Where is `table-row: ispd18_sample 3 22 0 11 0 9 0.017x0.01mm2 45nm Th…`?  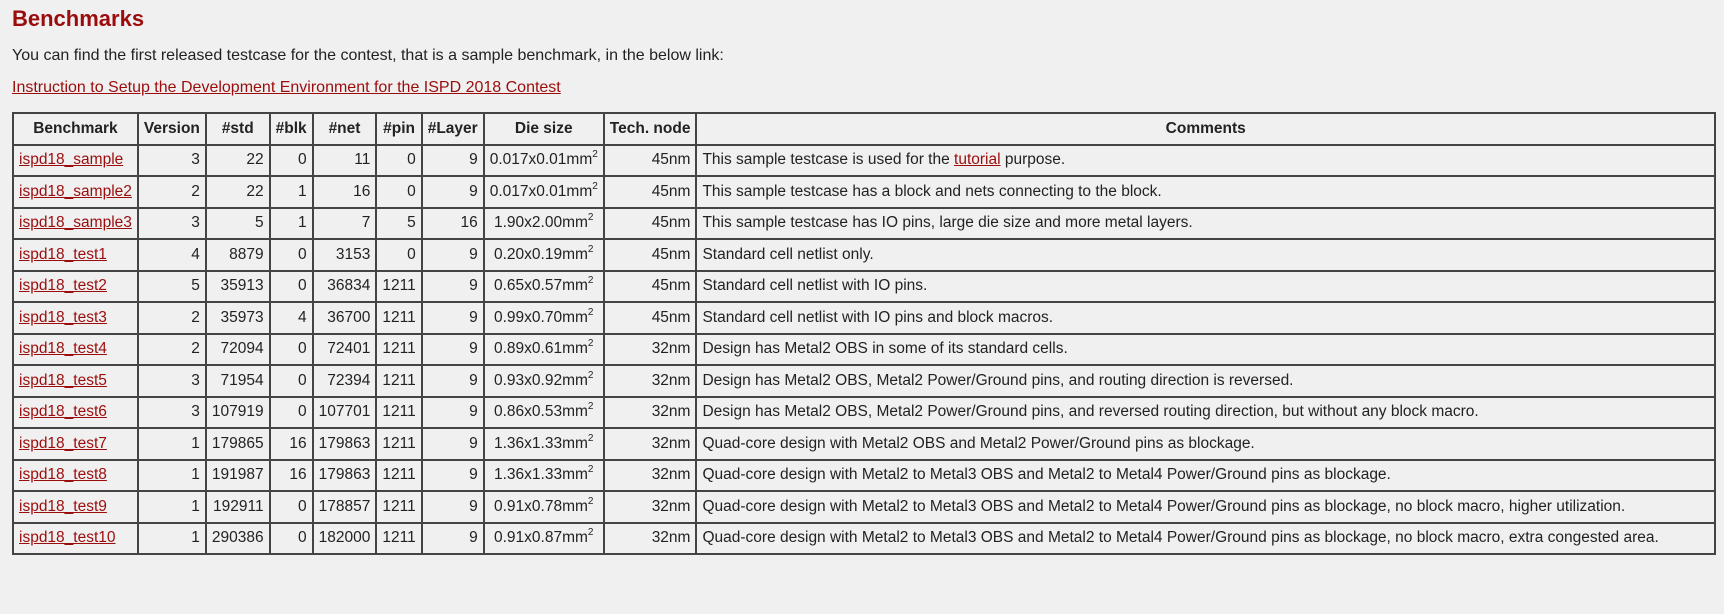
table-row: ispd18_sample 3 22 0 11 0 9 0.017x0.01mm2 45nm Th… is located at coordinates (864, 160).